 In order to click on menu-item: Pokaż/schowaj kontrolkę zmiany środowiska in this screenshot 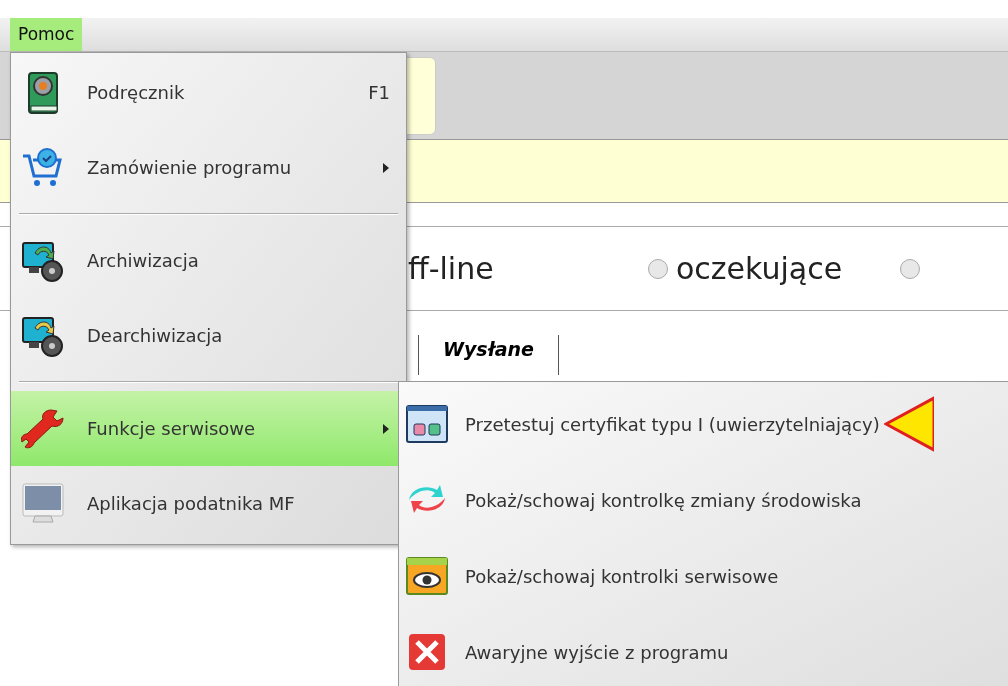, I will do `click(633, 500)`.